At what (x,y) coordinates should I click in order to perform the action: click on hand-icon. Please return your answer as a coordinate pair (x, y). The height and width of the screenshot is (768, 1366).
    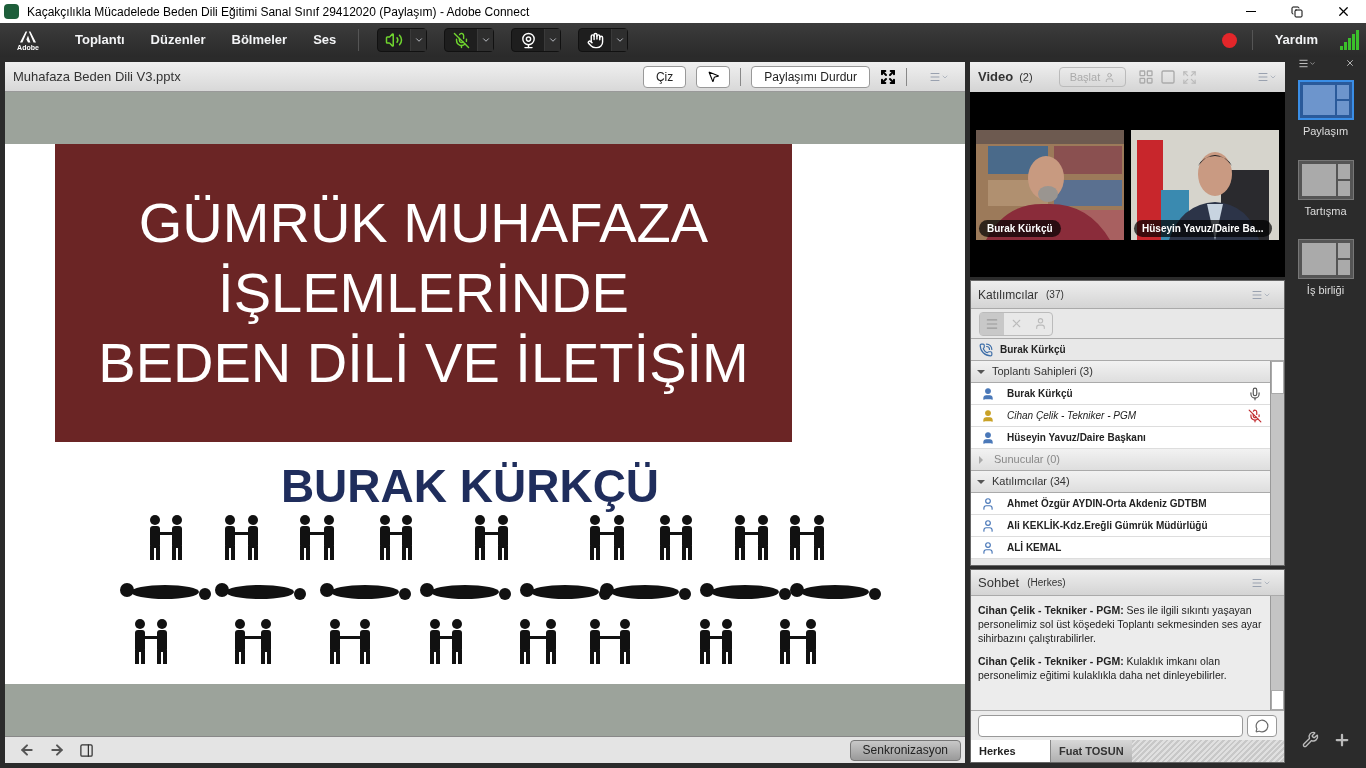
    Looking at the image, I should click on (595, 40).